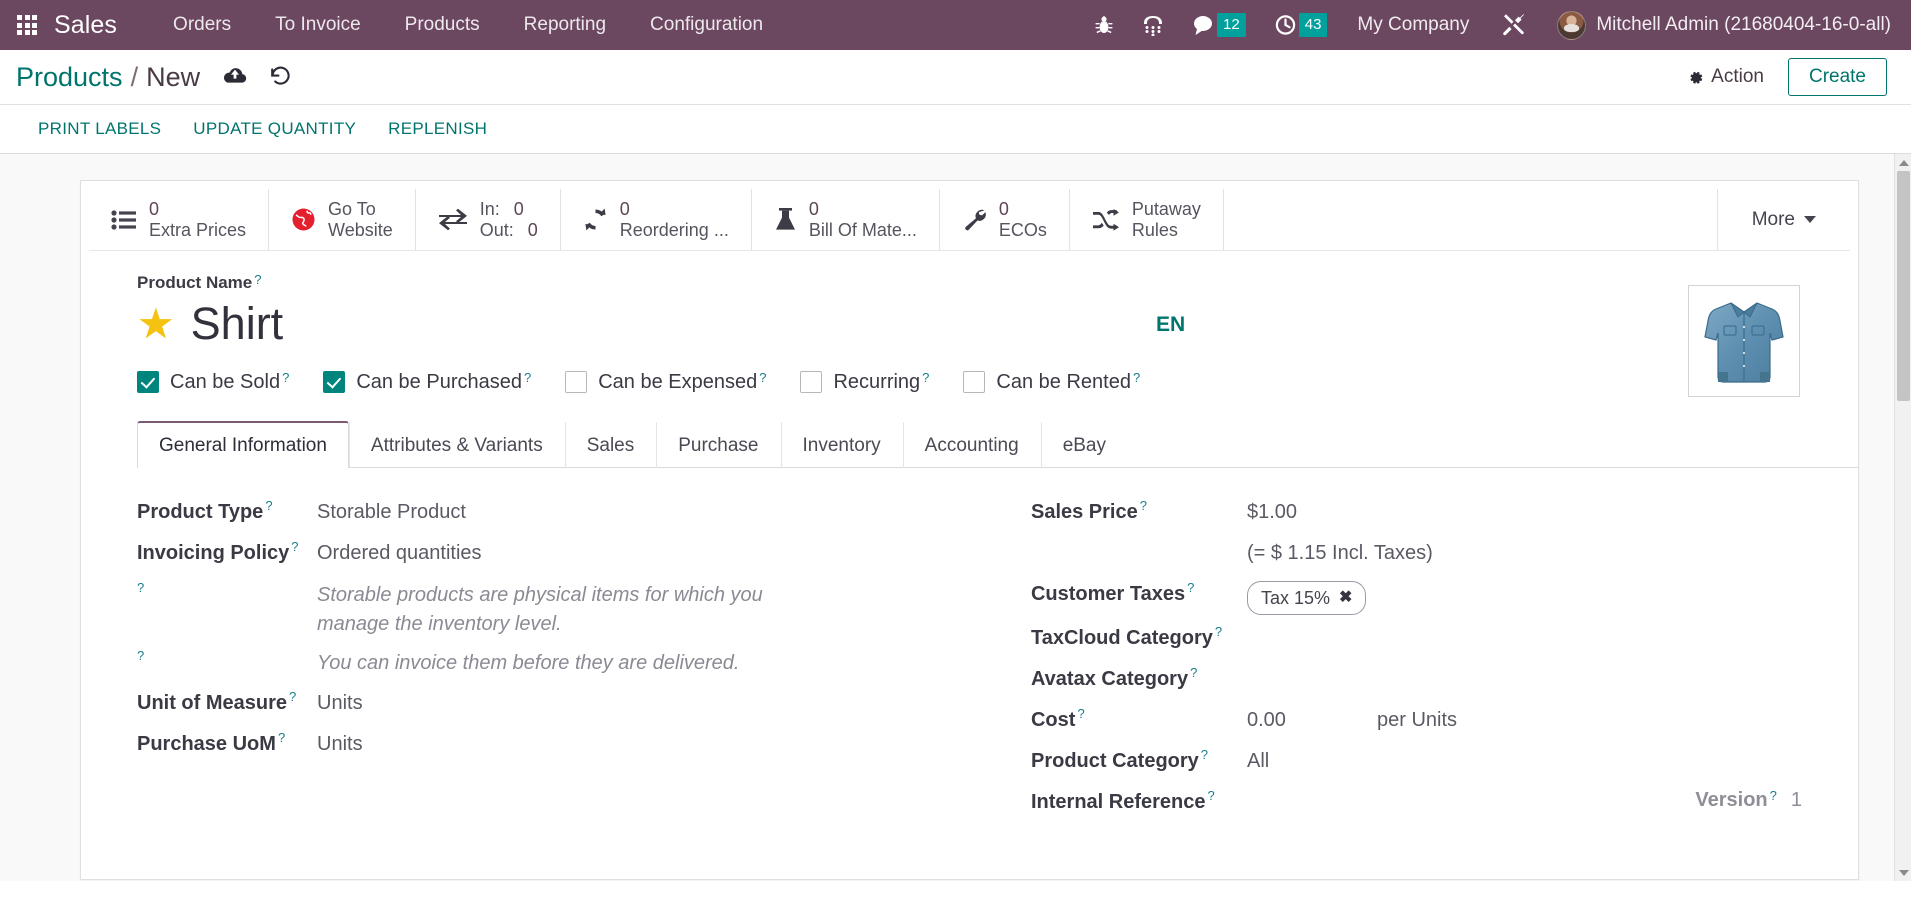 The image size is (1911, 897). Describe the element at coordinates (1837, 77) in the screenshot. I see `create-button: Create` at that location.